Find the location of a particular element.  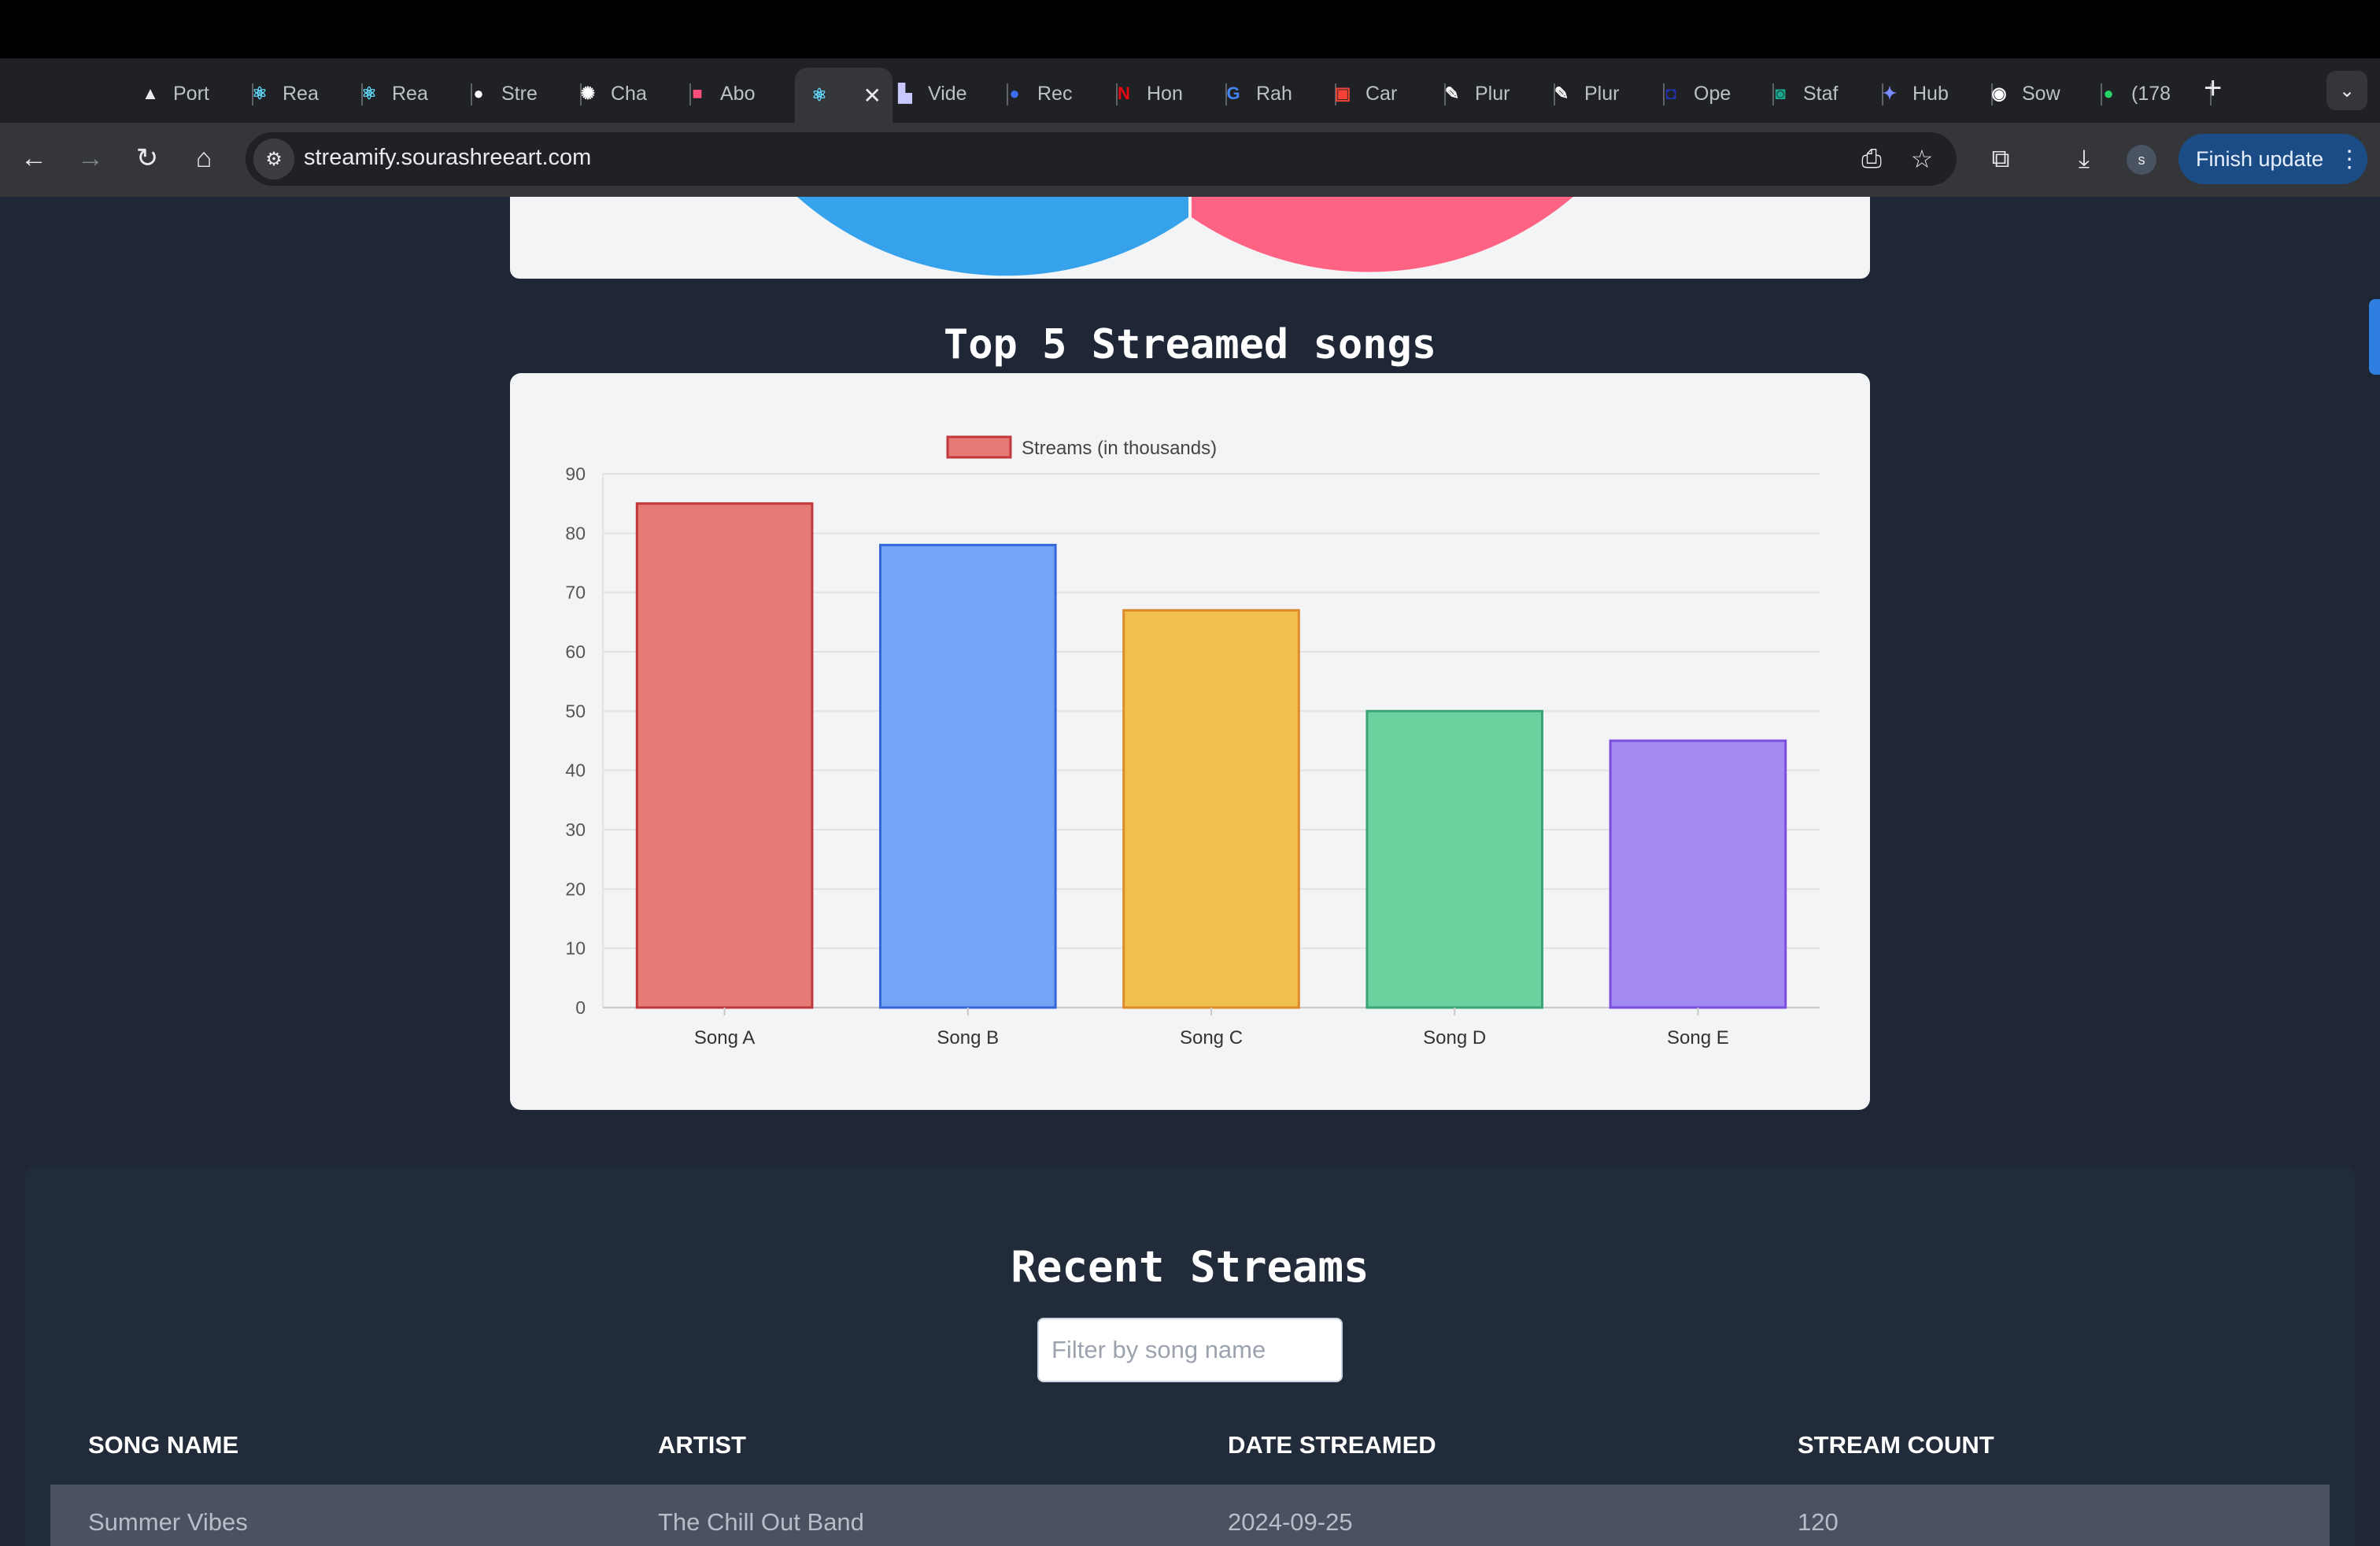

blue-circle-icon: ● is located at coordinates (1015, 93).